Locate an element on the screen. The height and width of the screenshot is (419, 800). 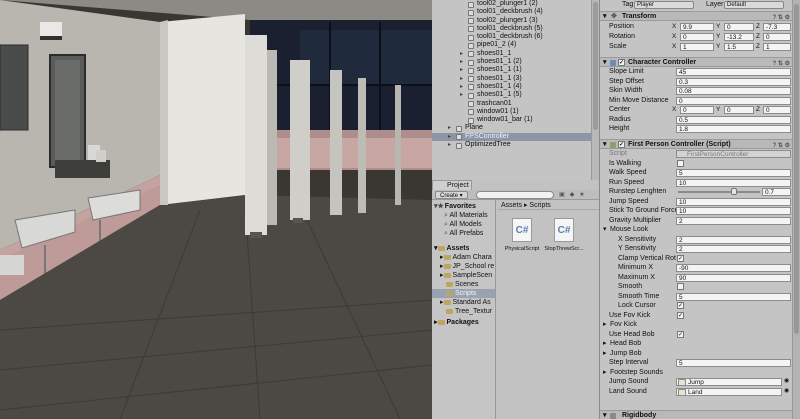
rigidbody-header: ▾ Rigidbody is located at coordinates (696, 414).